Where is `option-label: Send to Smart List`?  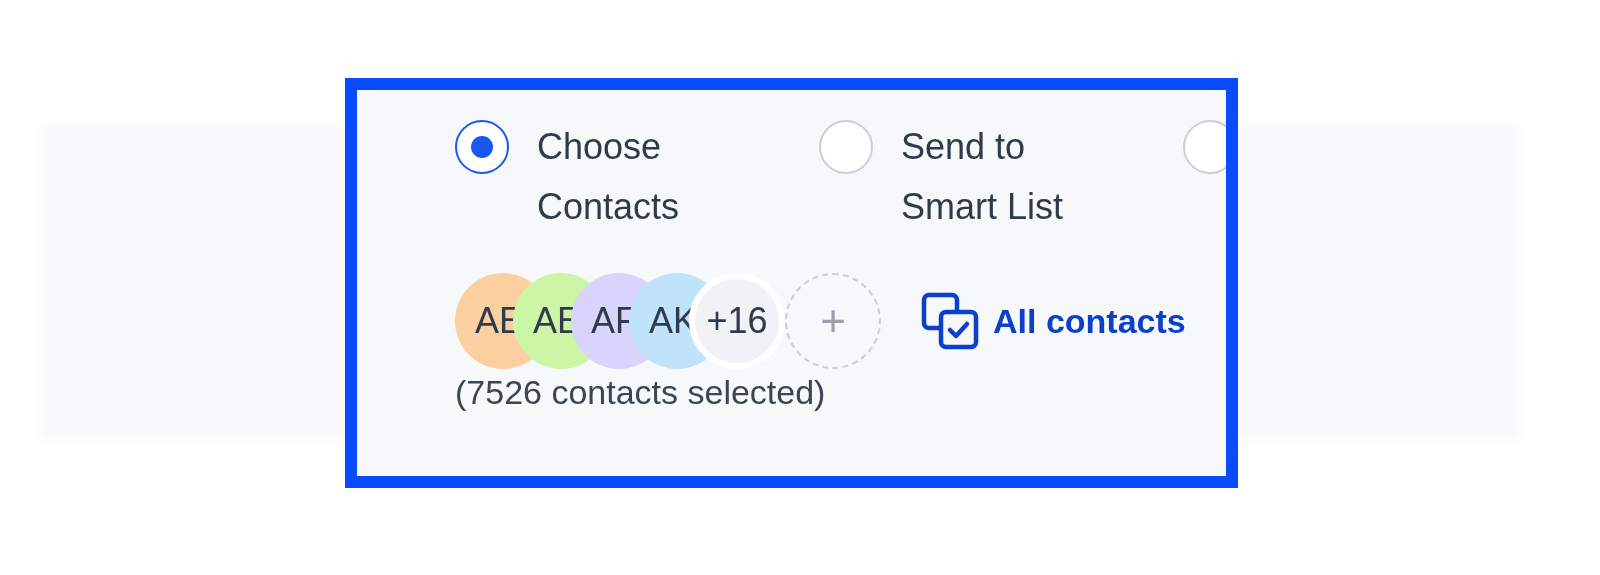
option-label: Send to Smart List is located at coordinates (1011, 177).